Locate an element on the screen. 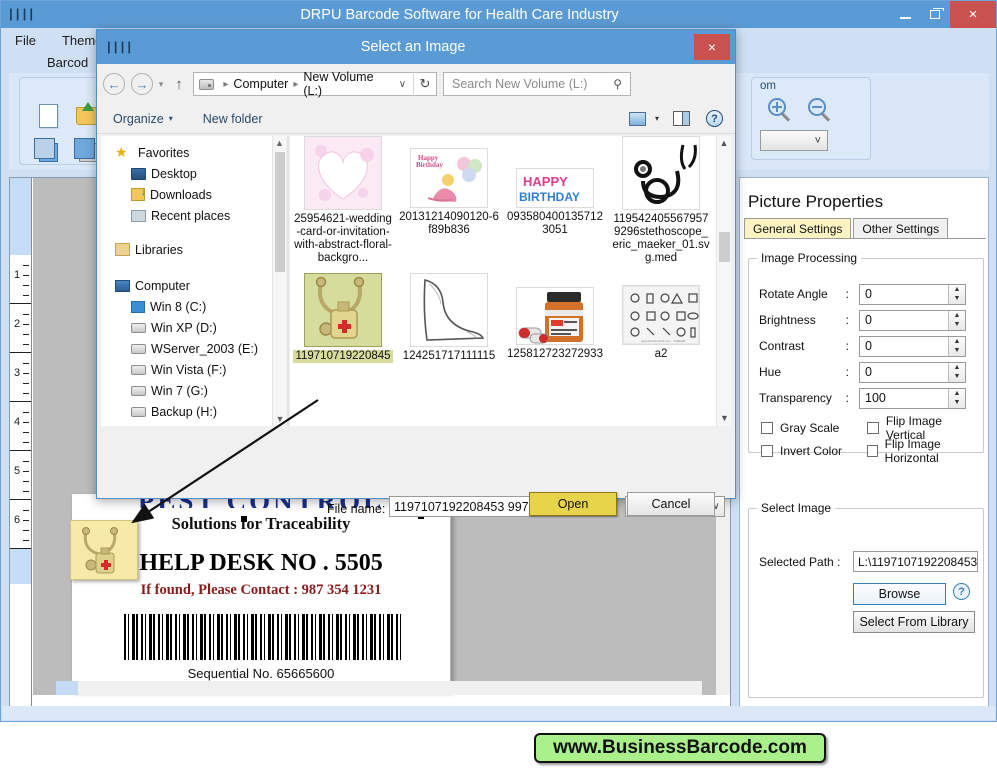  sidebar-item-wserver2003-e: WServer_2003 (E:) is located at coordinates (193, 348).